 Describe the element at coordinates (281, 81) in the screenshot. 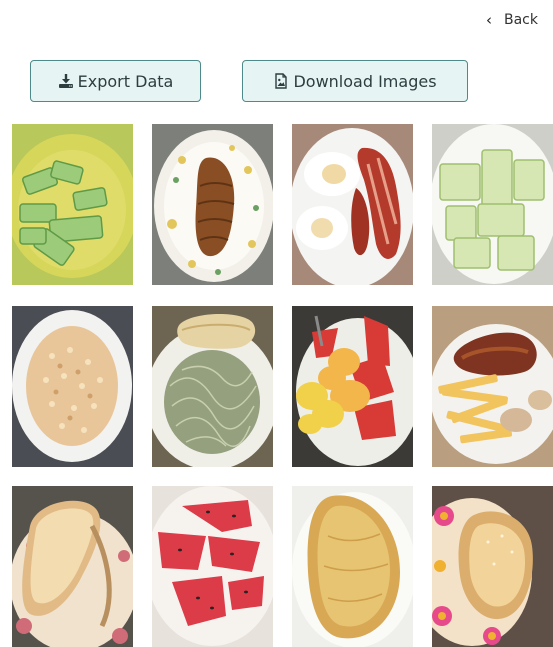

I see `image-file-icon` at that location.